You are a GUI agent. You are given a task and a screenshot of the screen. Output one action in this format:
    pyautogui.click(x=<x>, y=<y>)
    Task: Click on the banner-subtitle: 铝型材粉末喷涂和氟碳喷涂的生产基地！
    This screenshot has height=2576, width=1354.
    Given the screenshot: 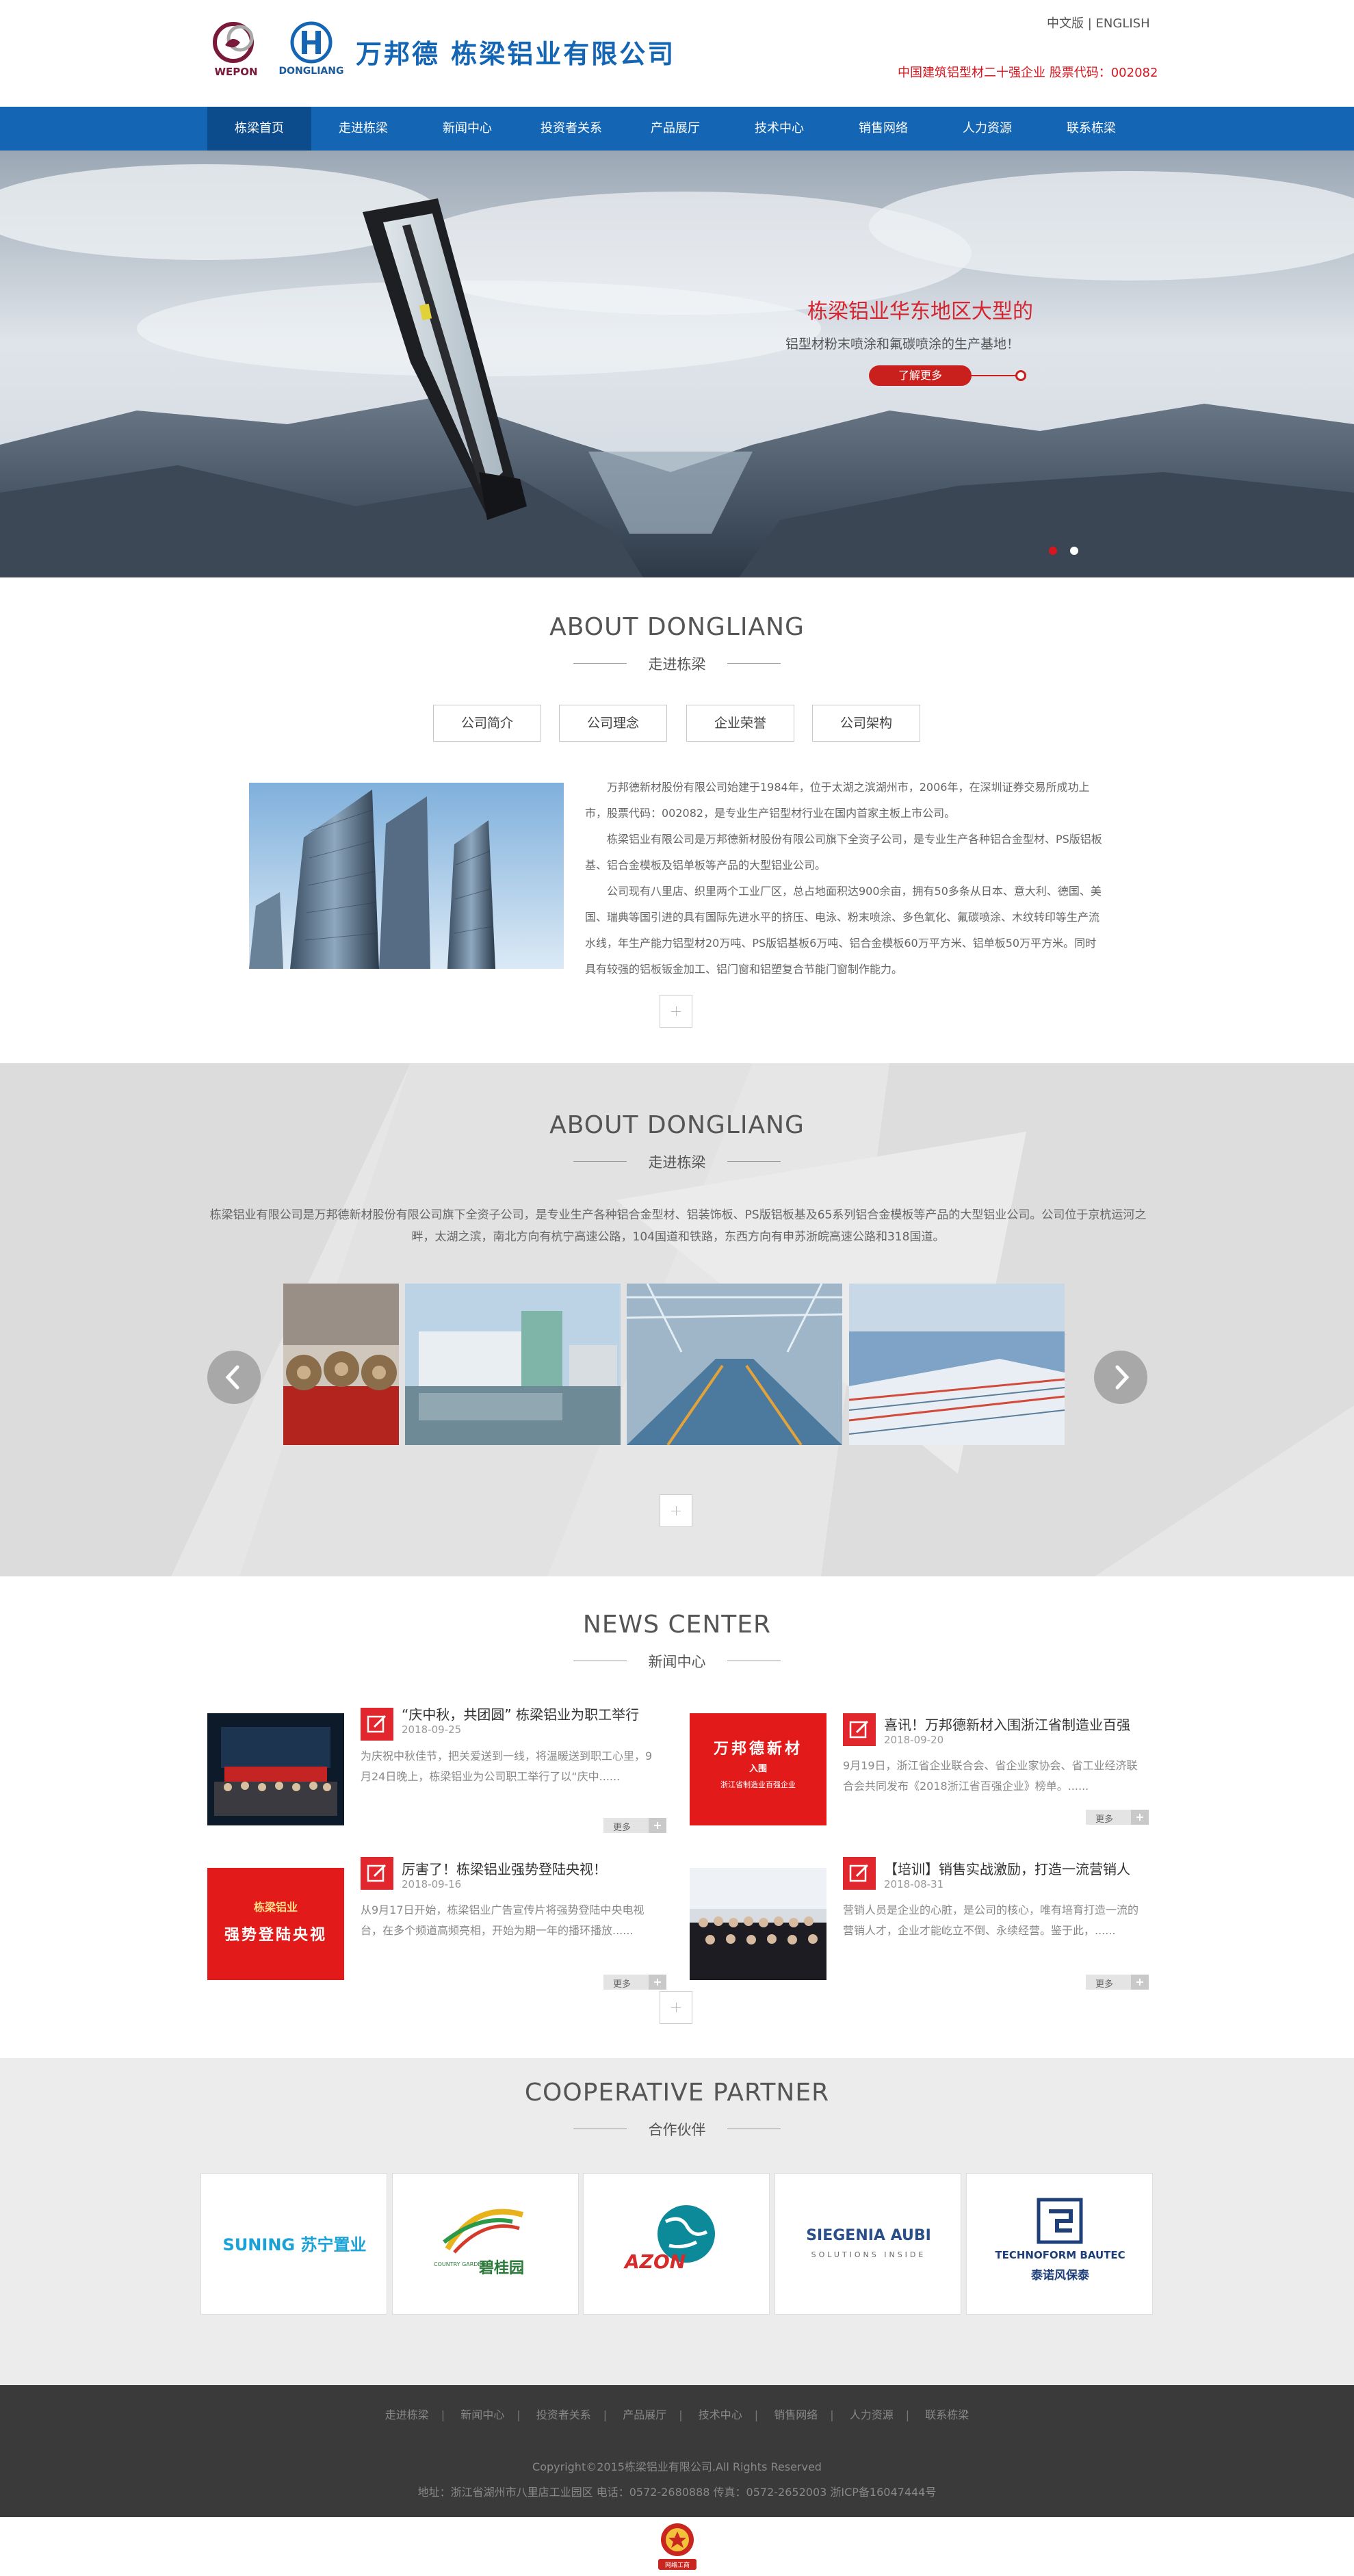 What is the action you would take?
    pyautogui.click(x=902, y=344)
    